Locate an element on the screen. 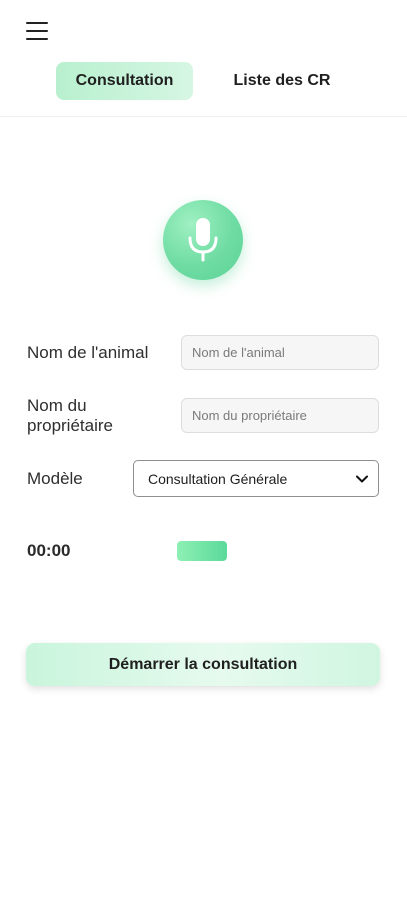 This screenshot has height=908, width=407. model-label: Modèle is located at coordinates (55, 478).